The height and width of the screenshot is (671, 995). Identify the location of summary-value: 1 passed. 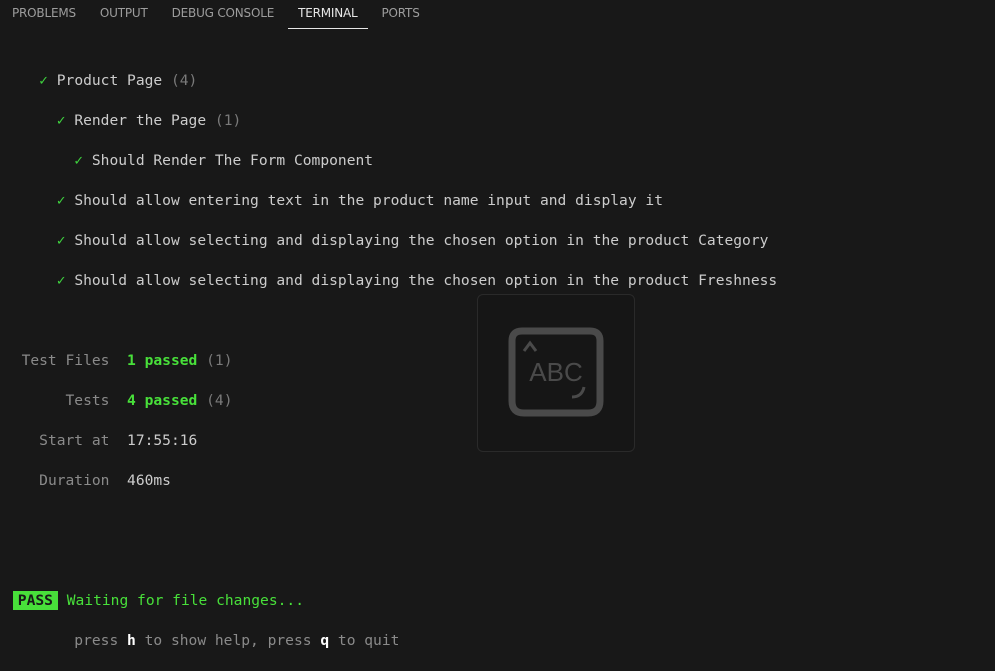
(162, 360).